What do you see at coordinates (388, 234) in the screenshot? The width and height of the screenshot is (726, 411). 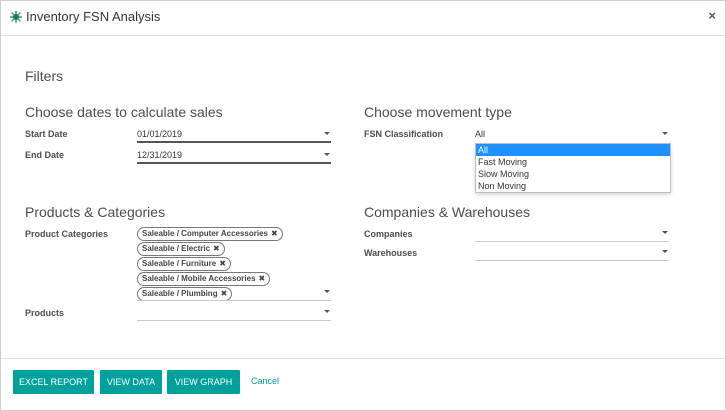 I see `companies-label: Companies` at bounding box center [388, 234].